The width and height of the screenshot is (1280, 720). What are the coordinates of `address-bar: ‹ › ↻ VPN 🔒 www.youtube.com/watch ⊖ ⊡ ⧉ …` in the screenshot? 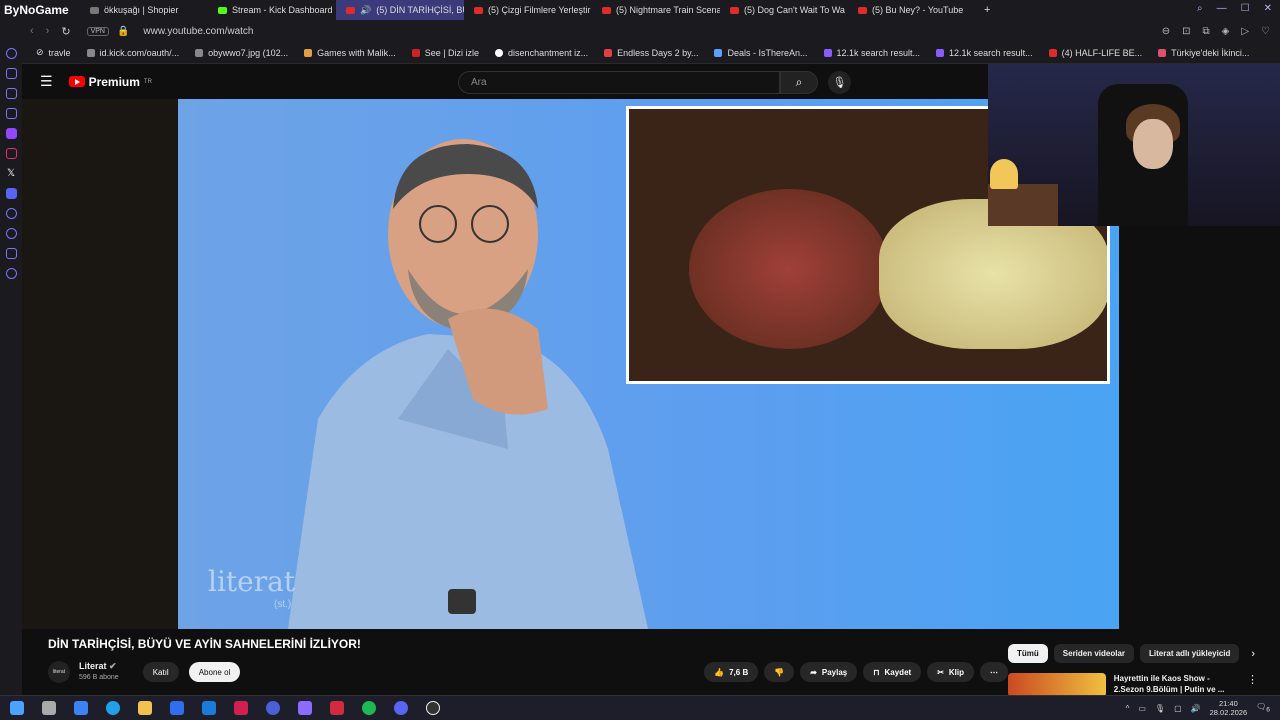 It's located at (640, 31).